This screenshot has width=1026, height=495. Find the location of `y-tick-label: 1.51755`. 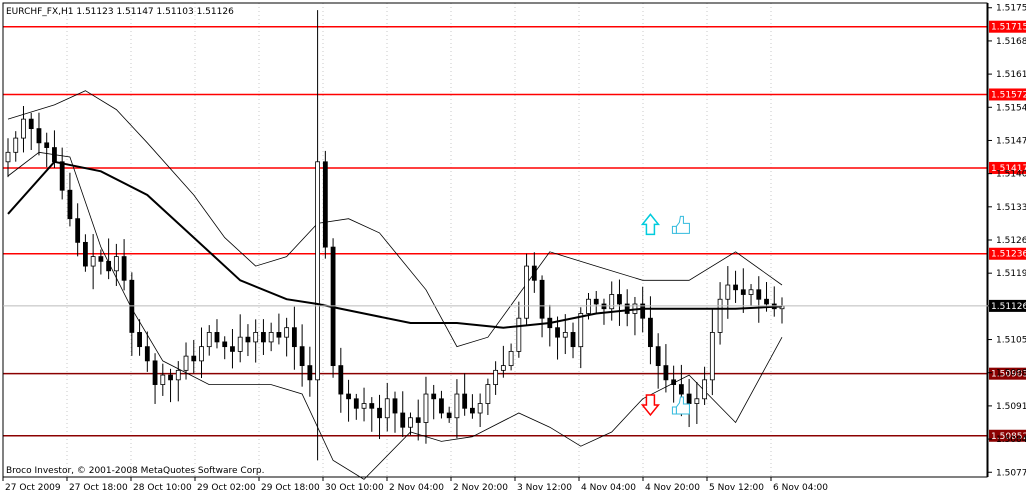

y-tick-label: 1.51755 is located at coordinates (1011, 9).